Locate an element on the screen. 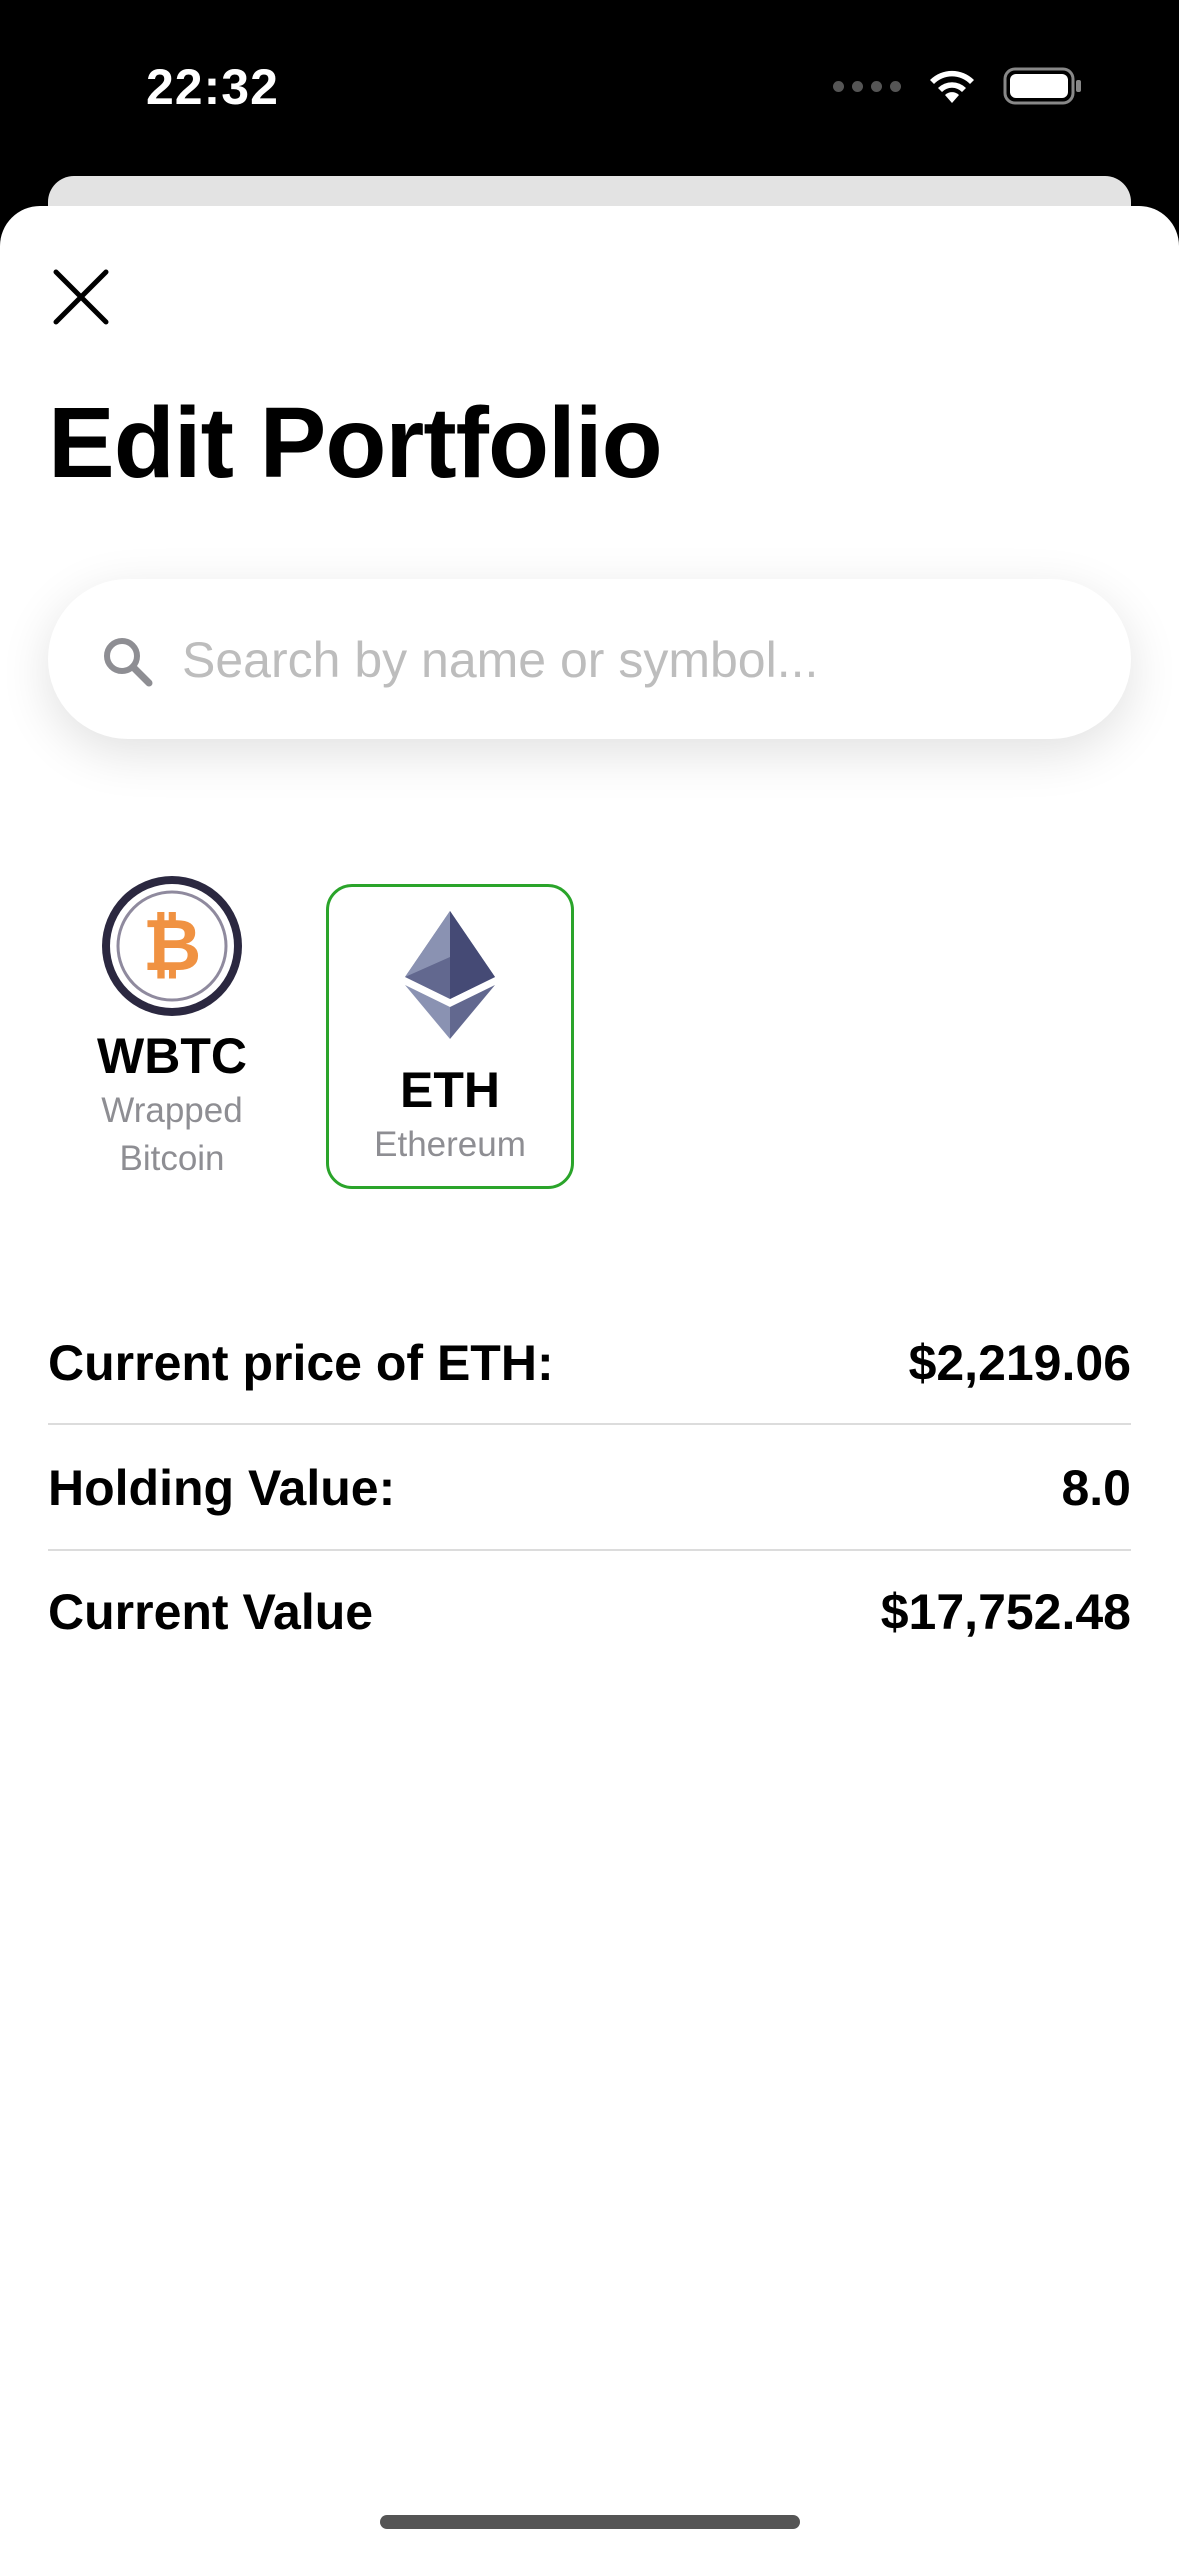 The height and width of the screenshot is (2556, 1179). coin-symbol: ETH is located at coordinates (450, 1090).